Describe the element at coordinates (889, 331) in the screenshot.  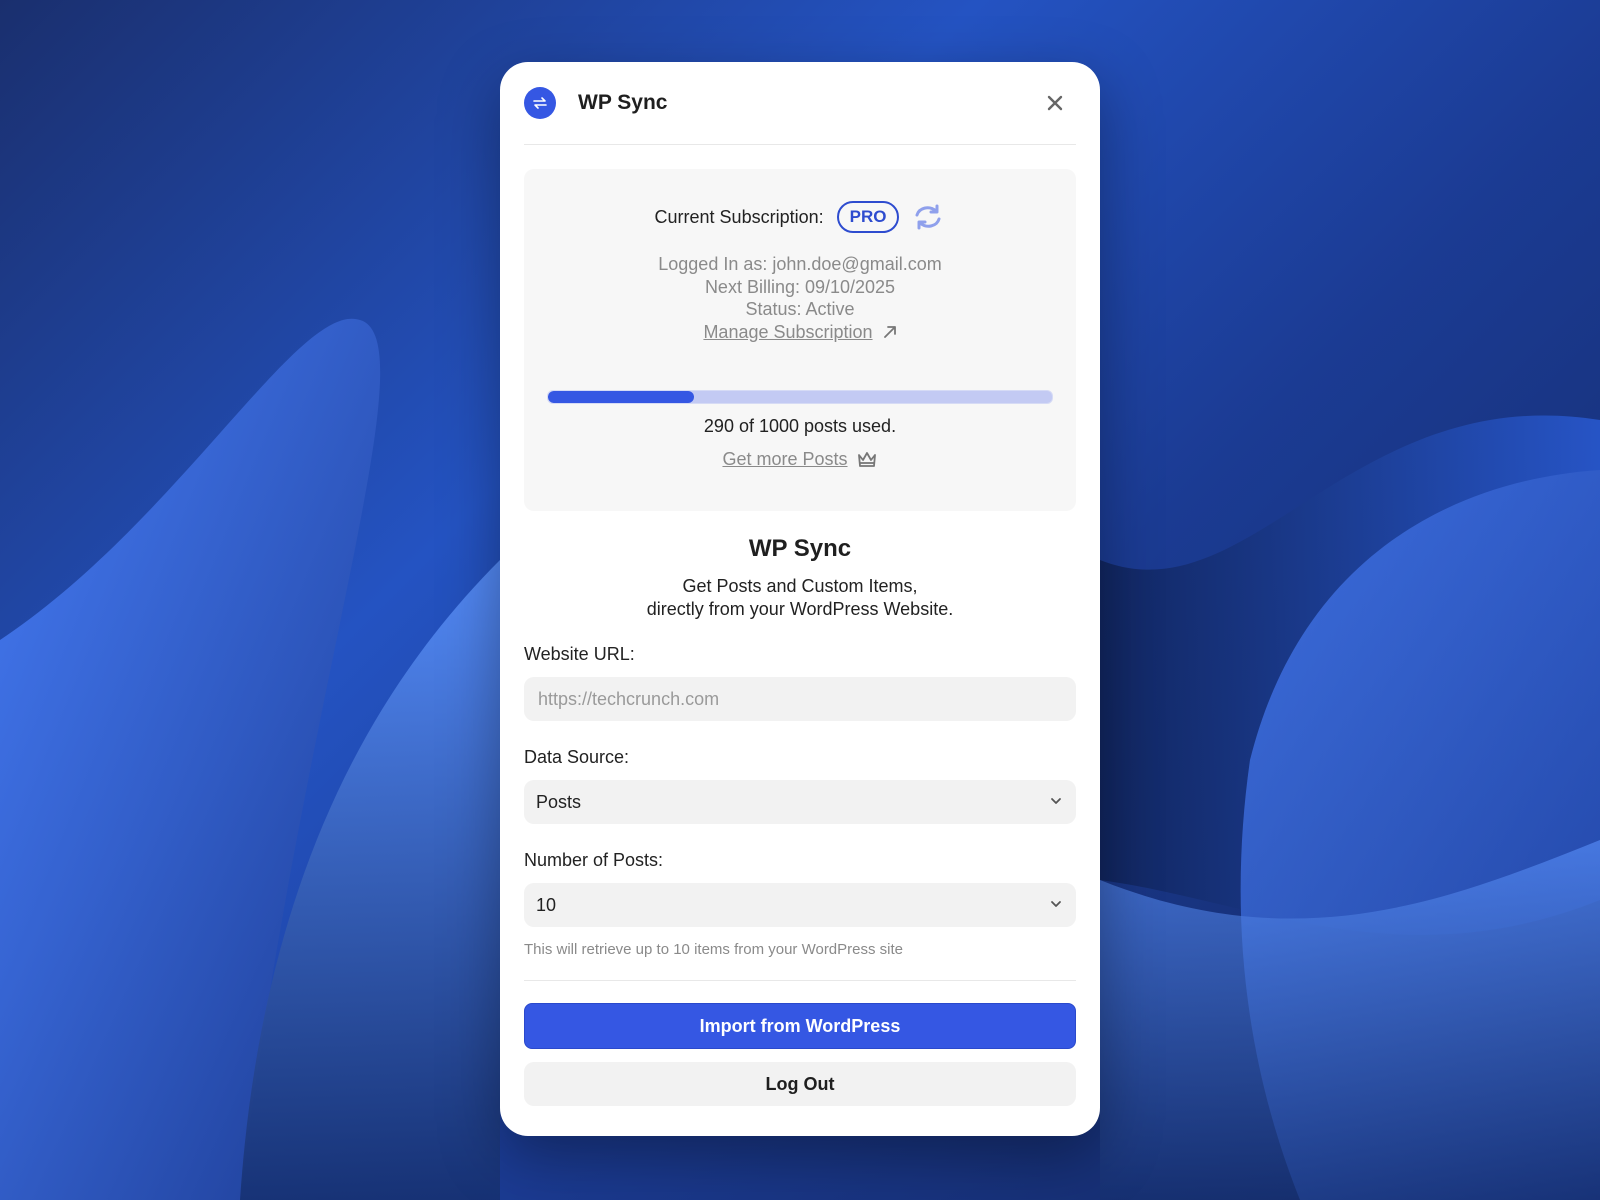
I see `external-link-icon` at that location.